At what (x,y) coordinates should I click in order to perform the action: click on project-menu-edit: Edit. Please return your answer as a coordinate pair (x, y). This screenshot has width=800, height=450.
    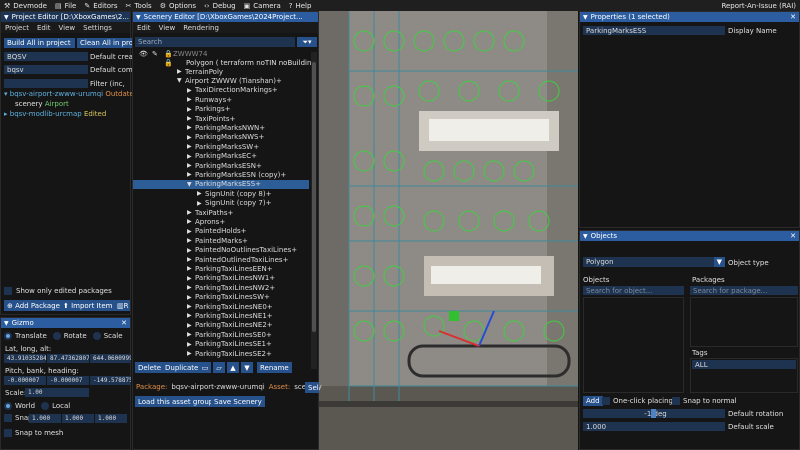
    Looking at the image, I should click on (44, 28).